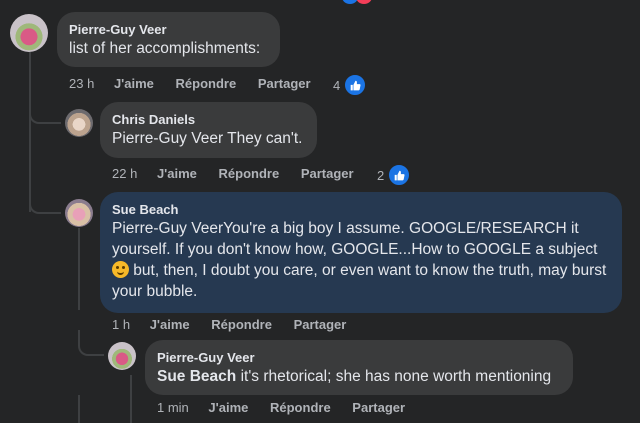 Image resolution: width=640 pixels, height=423 pixels. What do you see at coordinates (124, 173) in the screenshot?
I see `comment-timestamp: 22 h` at bounding box center [124, 173].